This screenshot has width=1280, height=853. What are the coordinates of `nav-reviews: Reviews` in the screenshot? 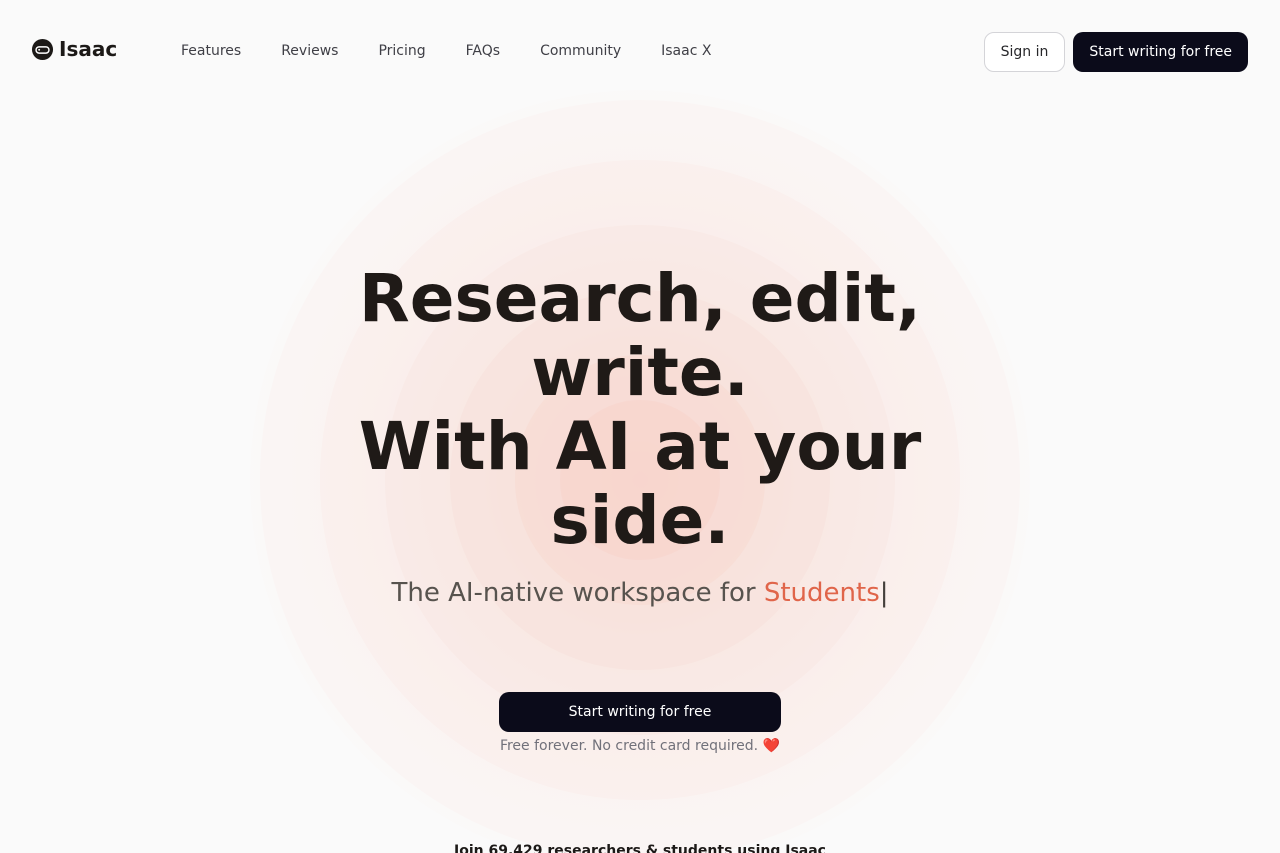 It's located at (309, 51).